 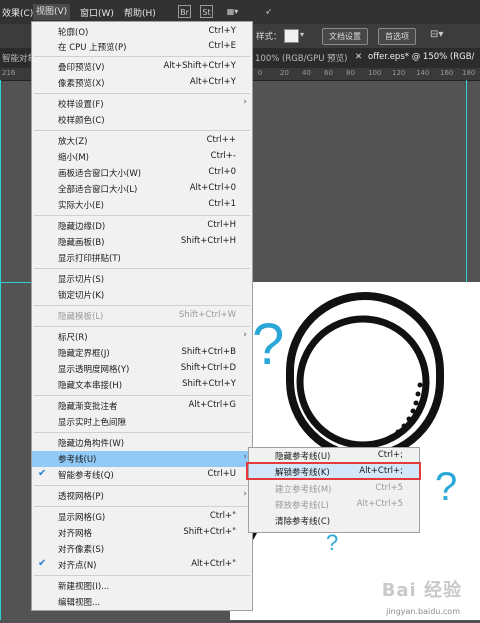 What do you see at coordinates (339, 505) in the screenshot?
I see `submenu-item-release-guides: 释放参考线(L) Alt+Ctrl+5` at bounding box center [339, 505].